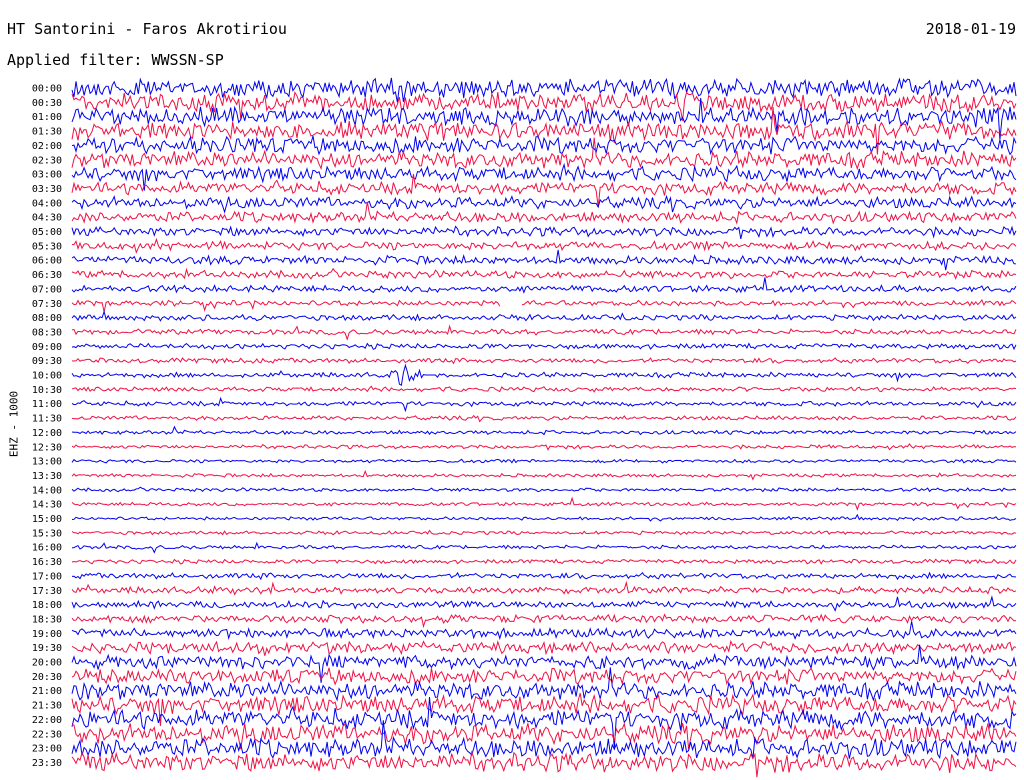  I want to click on row-tick-label: 19:30, so click(47, 648).